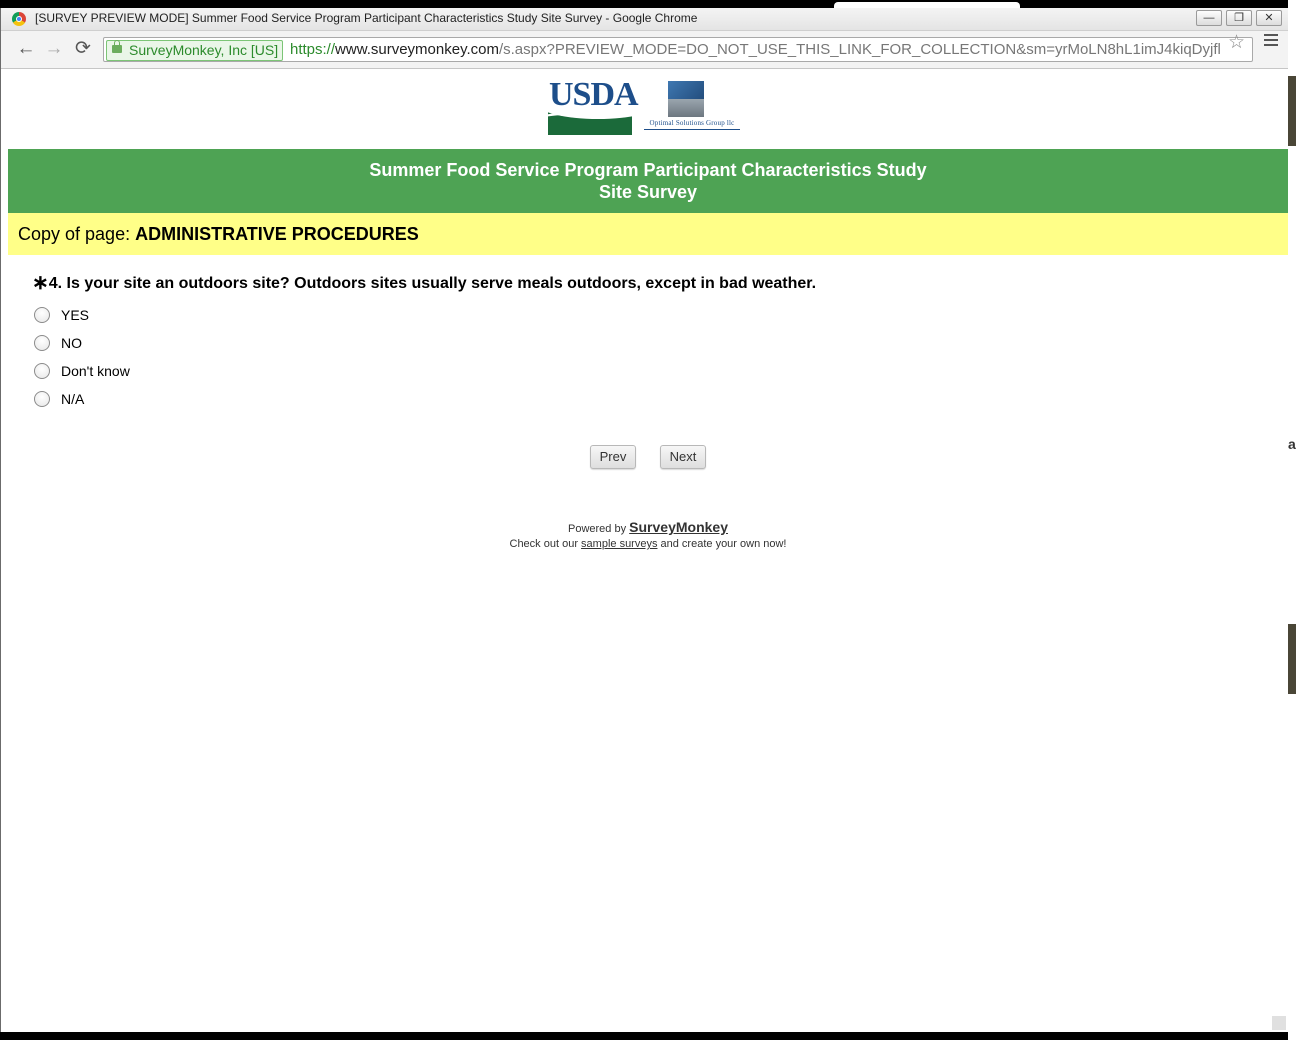  I want to click on page-title-prefix: Copy of page:, so click(77, 234).